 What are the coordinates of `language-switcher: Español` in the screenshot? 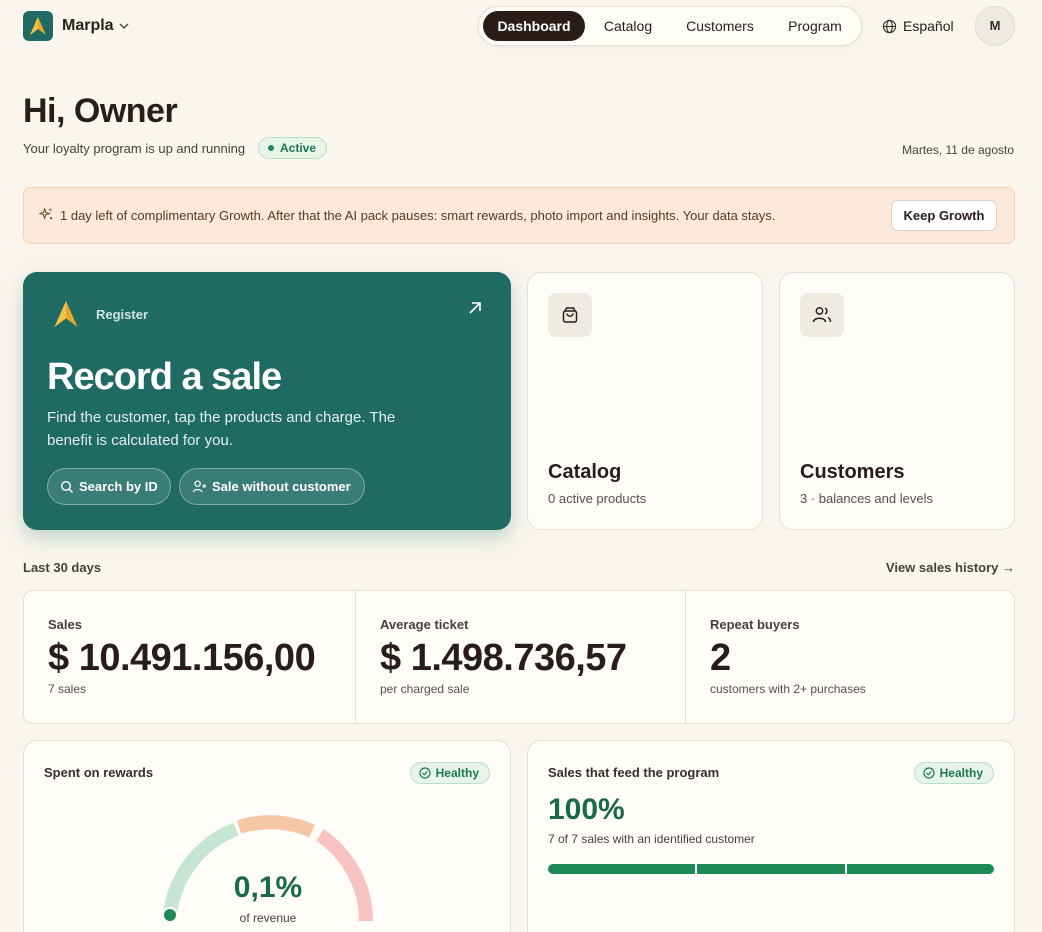 It's located at (918, 26).